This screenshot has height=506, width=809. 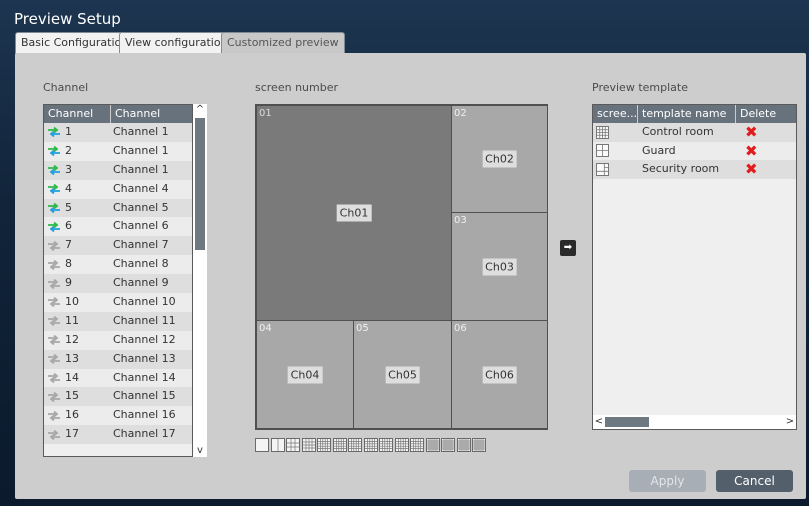 What do you see at coordinates (200, 184) in the screenshot?
I see `scrollbar-thumb` at bounding box center [200, 184].